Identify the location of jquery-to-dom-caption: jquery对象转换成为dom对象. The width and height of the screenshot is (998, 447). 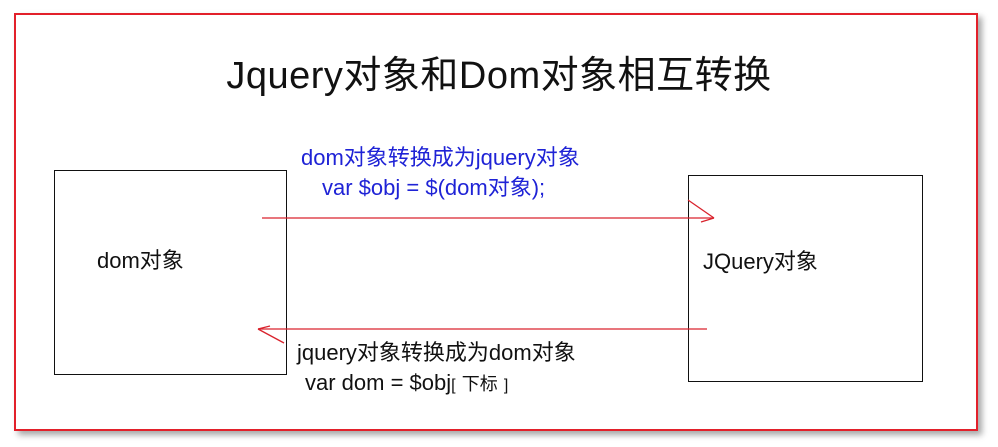
(436, 352).